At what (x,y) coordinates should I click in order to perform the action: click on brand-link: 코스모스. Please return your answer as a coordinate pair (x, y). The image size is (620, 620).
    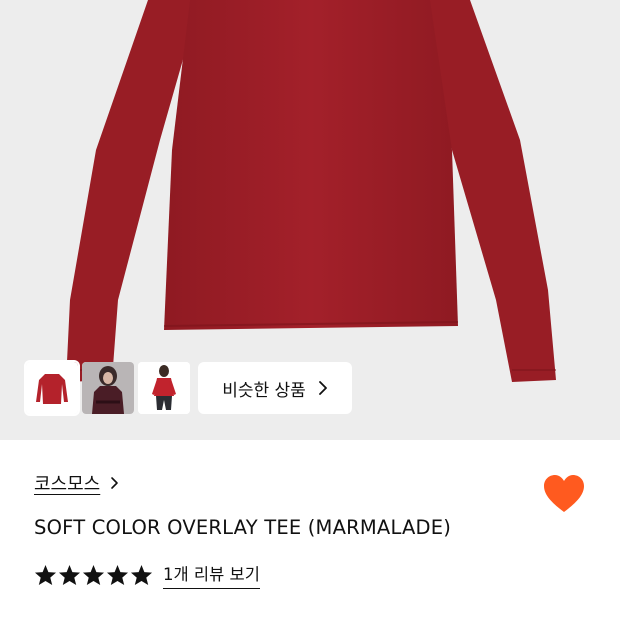
    Looking at the image, I should click on (315, 483).